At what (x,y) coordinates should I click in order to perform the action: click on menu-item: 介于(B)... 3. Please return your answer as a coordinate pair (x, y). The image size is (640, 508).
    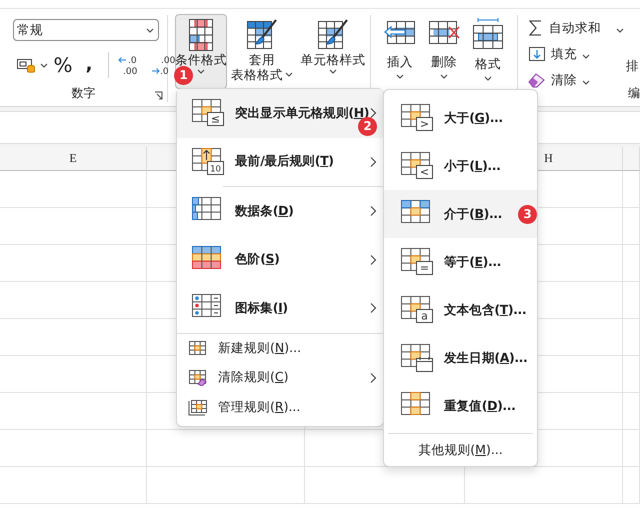
    Looking at the image, I should click on (460, 214).